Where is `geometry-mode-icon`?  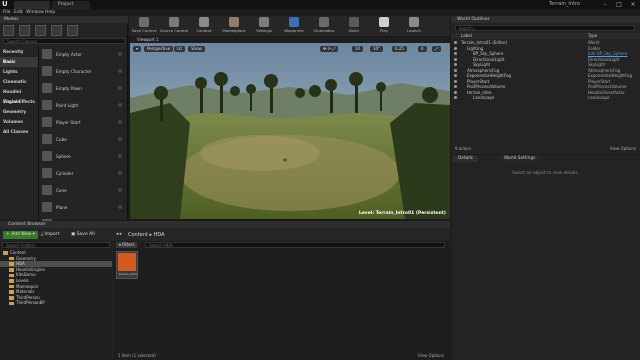 geometry-mode-icon is located at coordinates (72, 30).